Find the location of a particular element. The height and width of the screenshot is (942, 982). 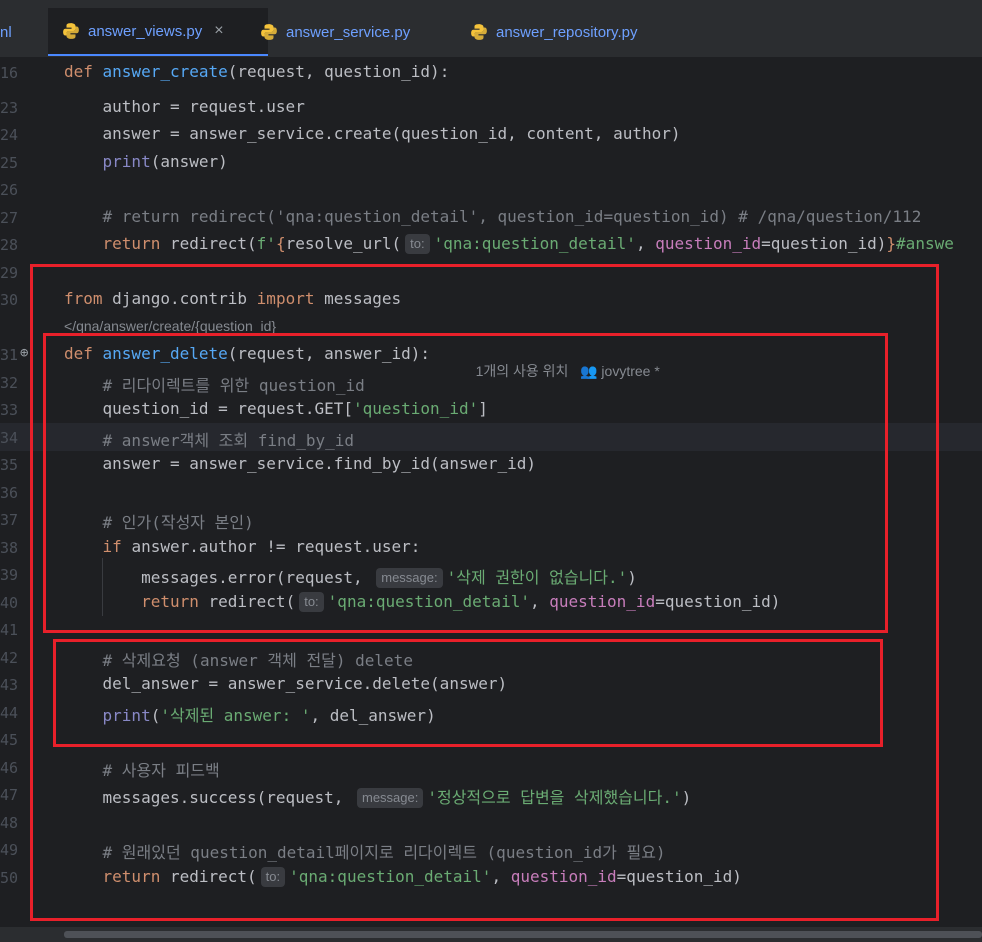

line-number: 36 is located at coordinates (9, 493).